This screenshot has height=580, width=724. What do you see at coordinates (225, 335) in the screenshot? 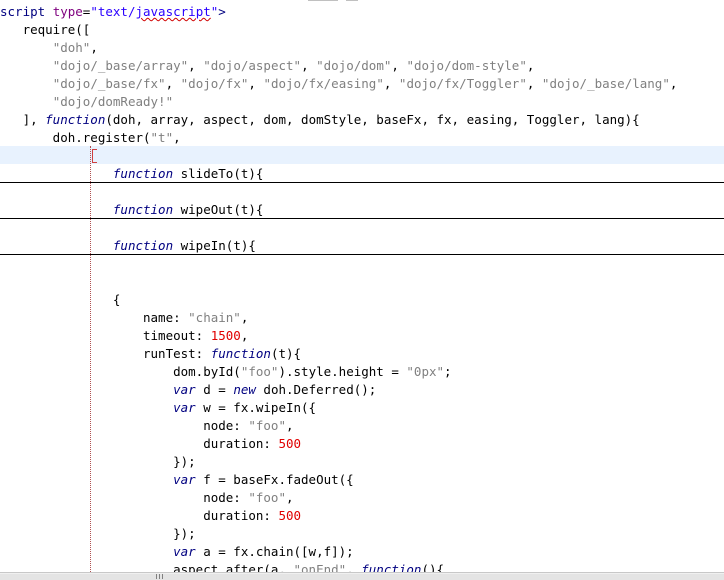
I see `number-token: 1500` at bounding box center [225, 335].